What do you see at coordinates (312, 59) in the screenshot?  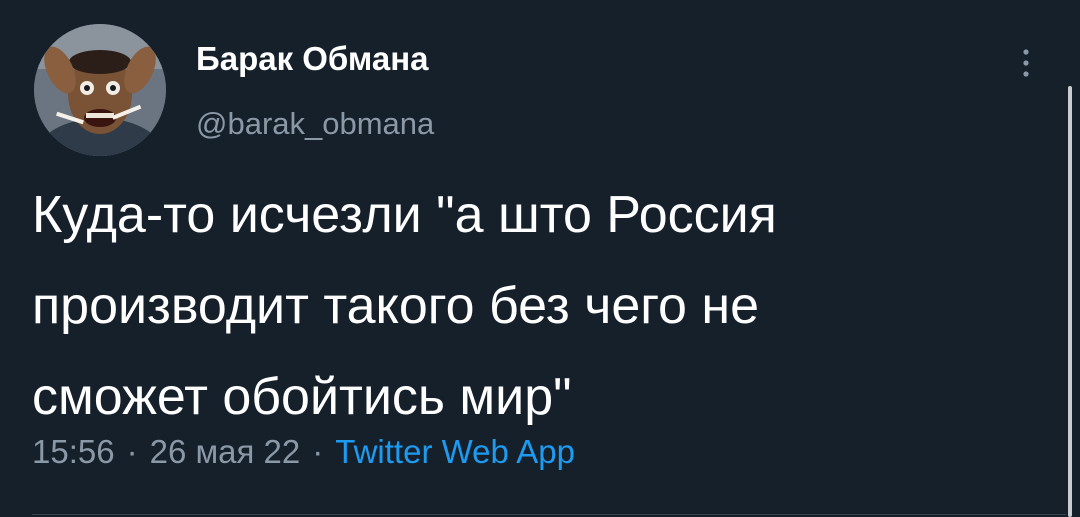 I see `author-display-name: Барак Обмана` at bounding box center [312, 59].